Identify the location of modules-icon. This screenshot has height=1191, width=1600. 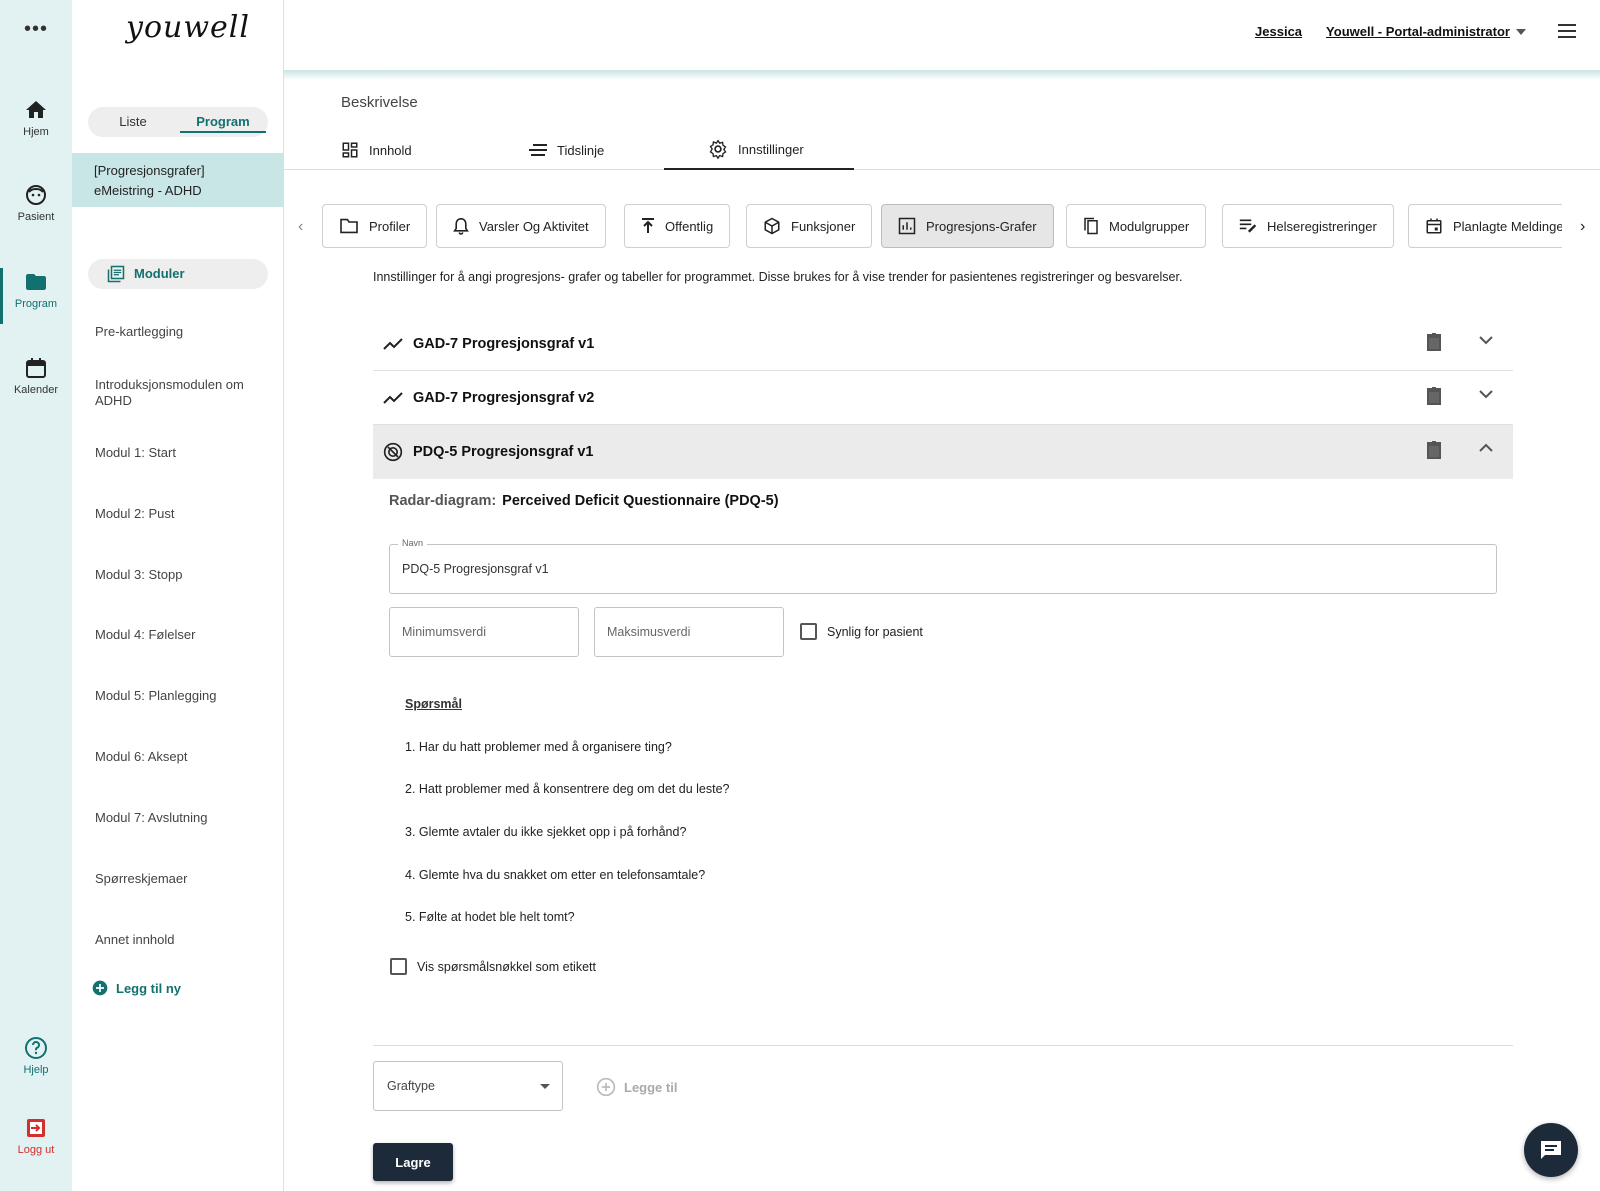
(116, 274).